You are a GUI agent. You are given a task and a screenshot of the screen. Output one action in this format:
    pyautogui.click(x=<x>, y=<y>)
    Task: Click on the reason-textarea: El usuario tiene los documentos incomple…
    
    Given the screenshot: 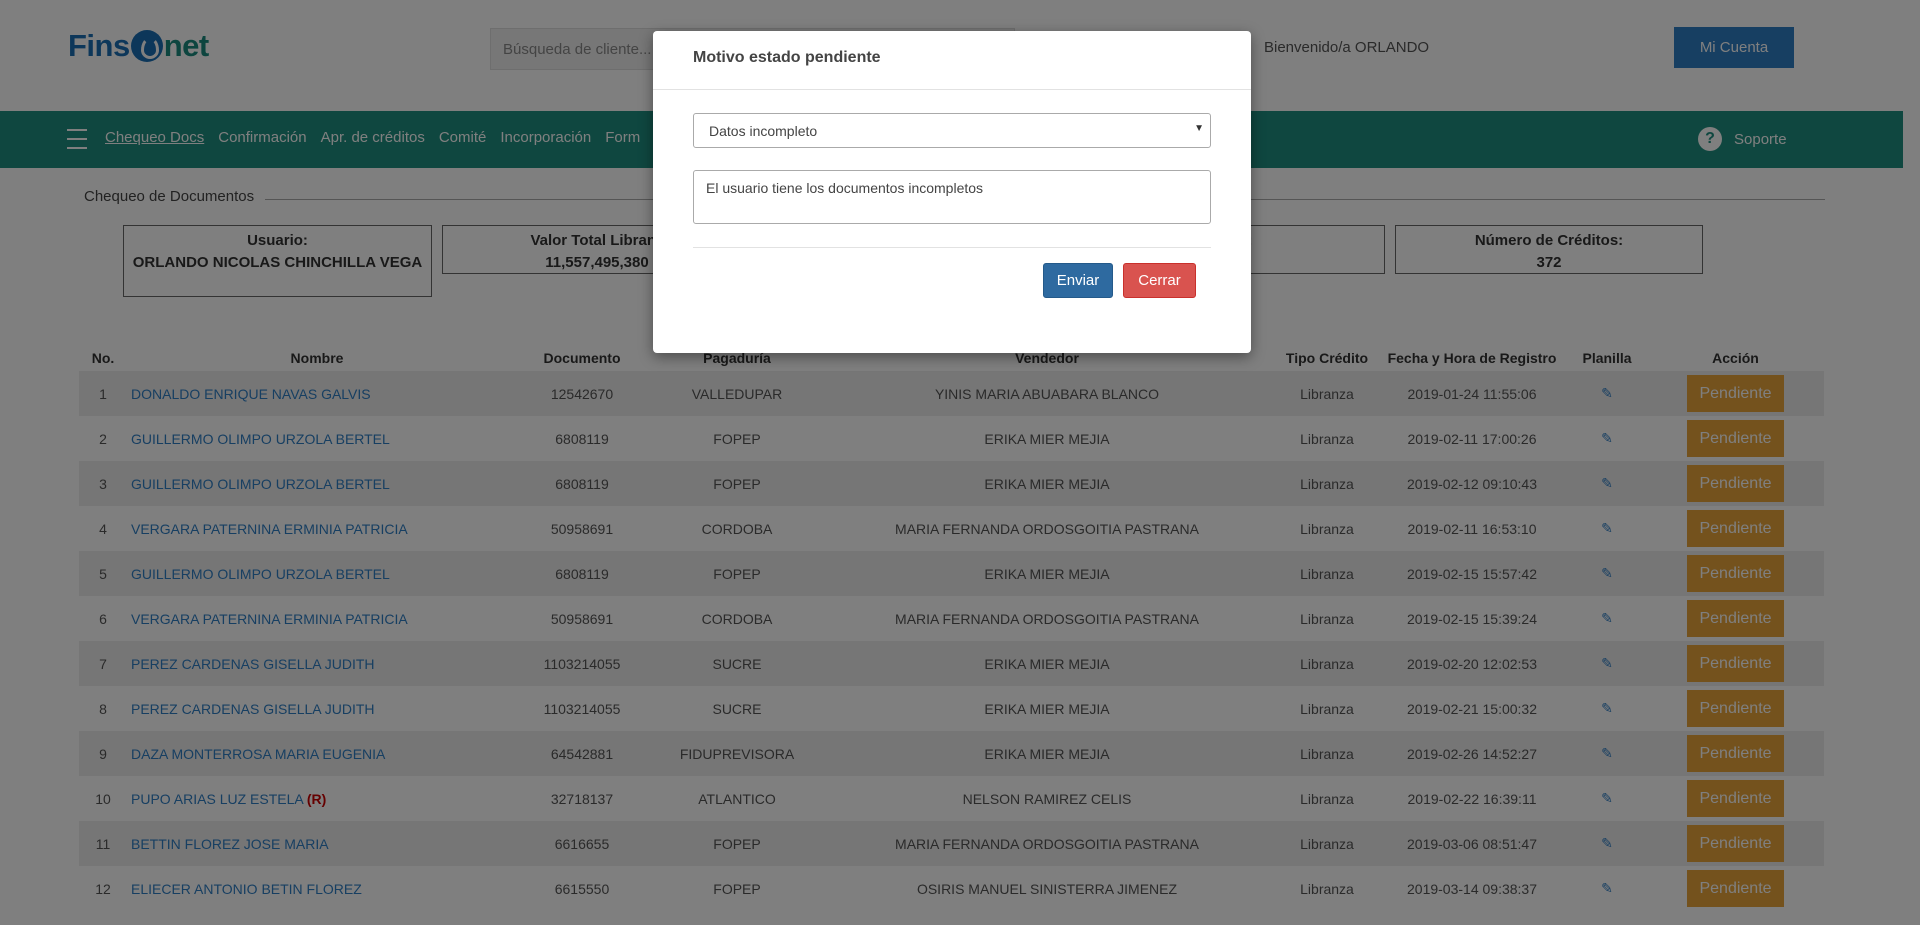 What is the action you would take?
    pyautogui.click(x=952, y=197)
    